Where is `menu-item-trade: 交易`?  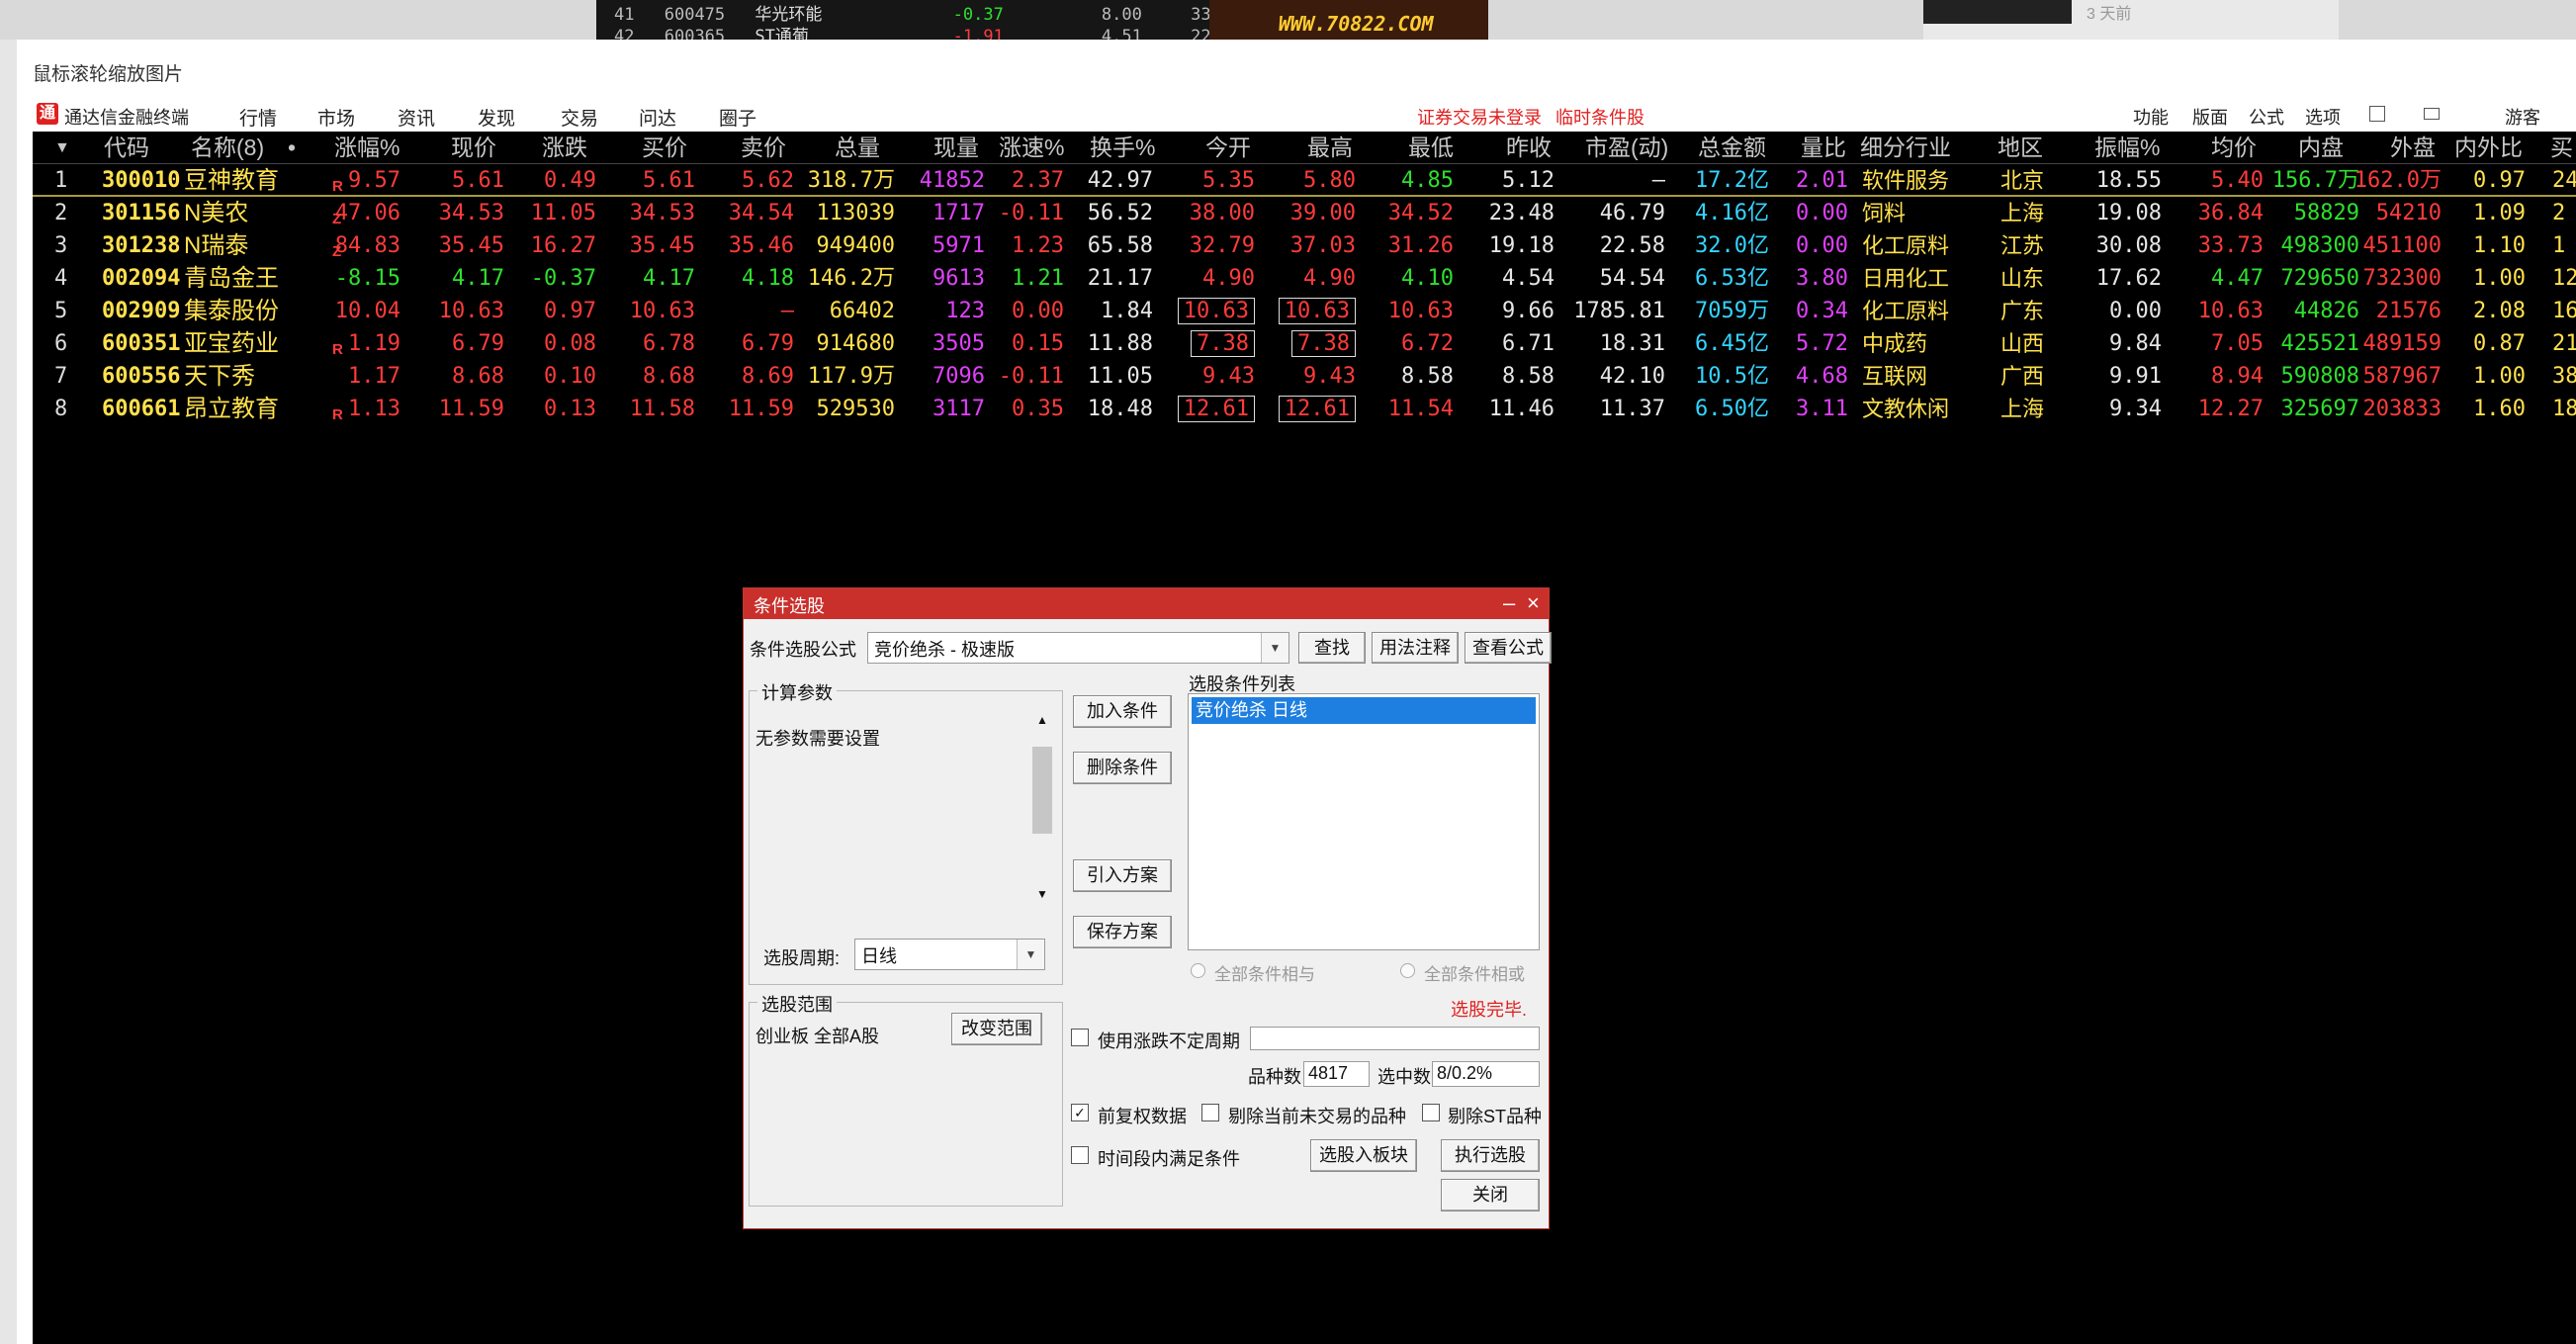 menu-item-trade: 交易 is located at coordinates (579, 117).